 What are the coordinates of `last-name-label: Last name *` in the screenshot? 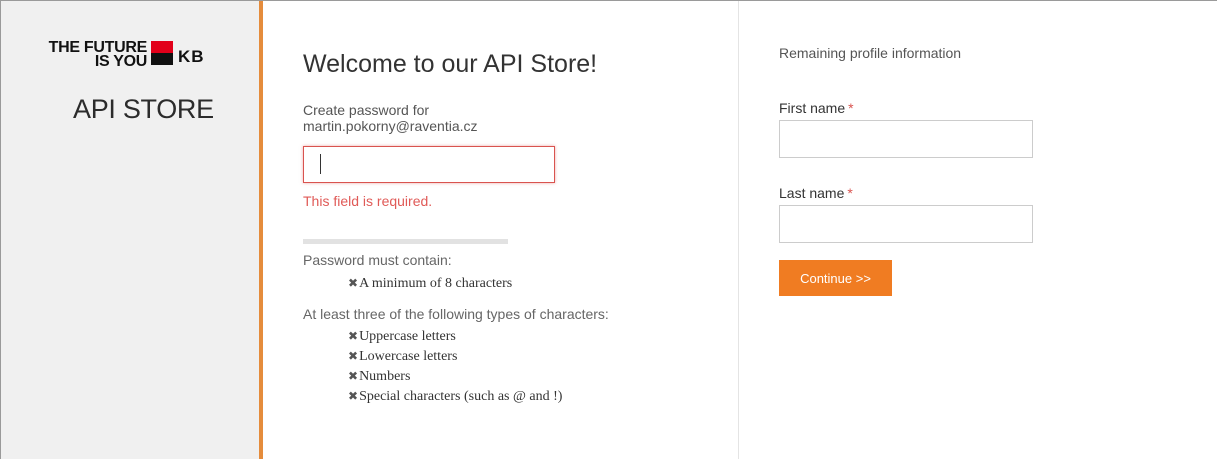 It's located at (816, 193).